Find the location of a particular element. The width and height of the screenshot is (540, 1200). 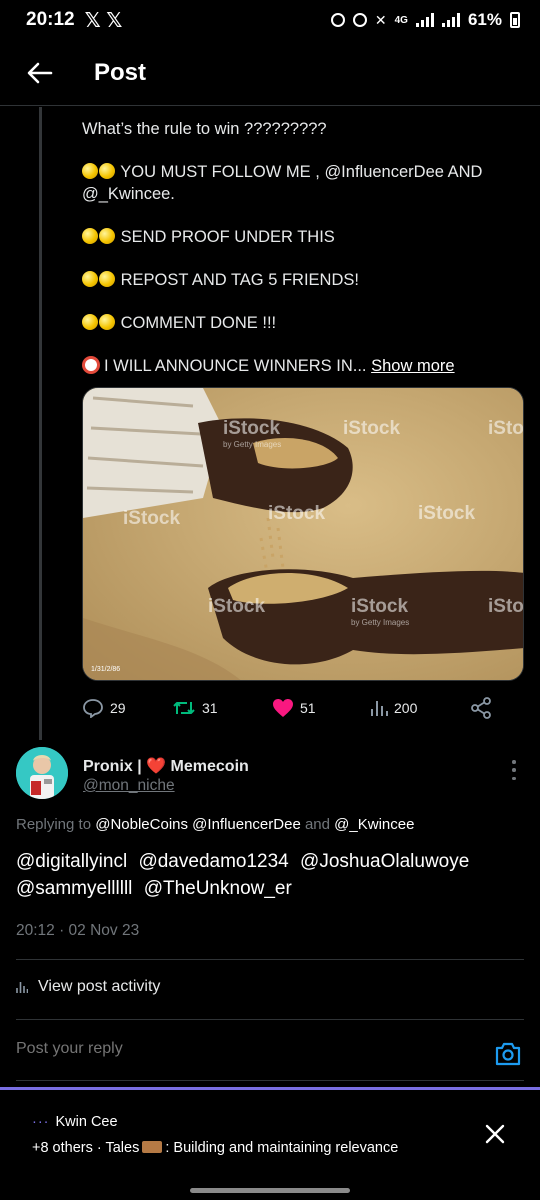

mention-link: @sammyellllll is located at coordinates (74, 888).